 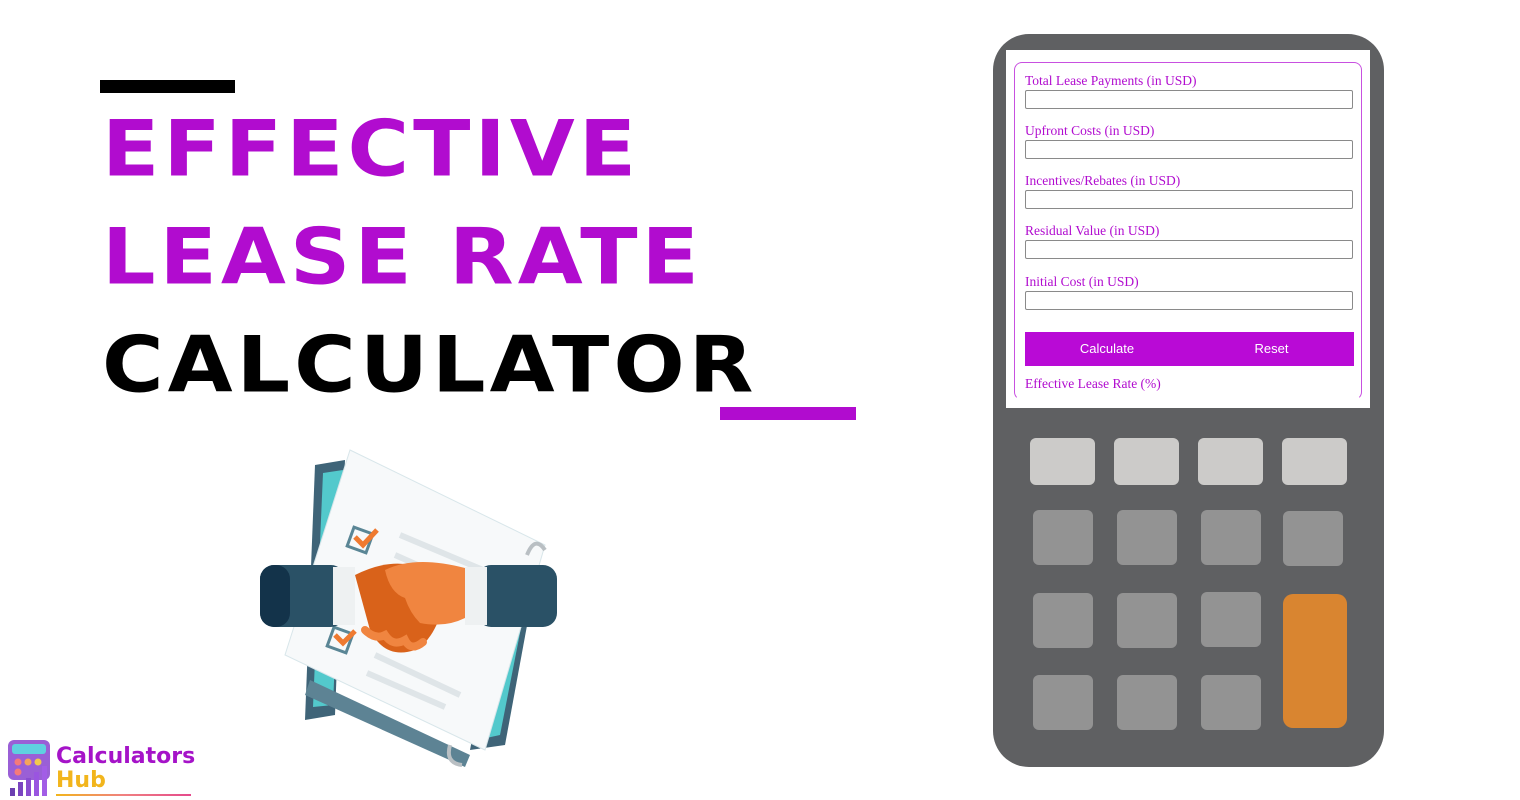 I want to click on keypad-equals-key, so click(x=1315, y=661).